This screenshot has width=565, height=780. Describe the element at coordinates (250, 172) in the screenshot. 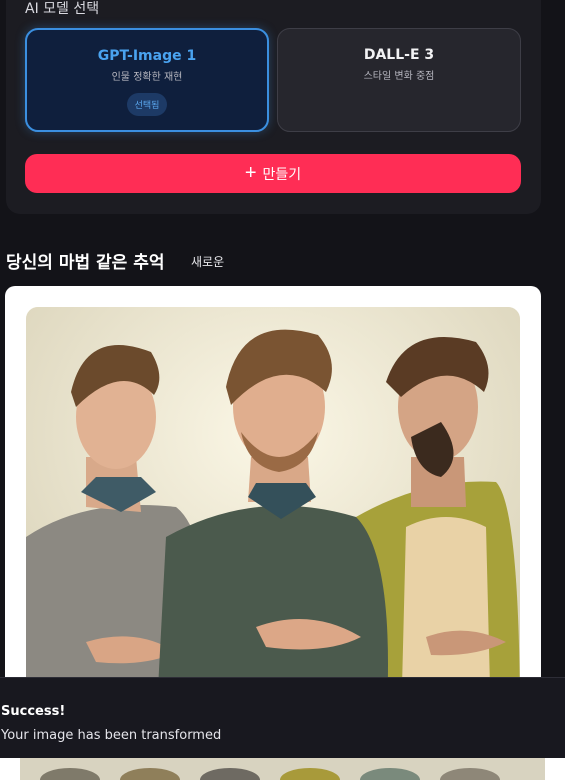

I see `plus-icon: +` at that location.